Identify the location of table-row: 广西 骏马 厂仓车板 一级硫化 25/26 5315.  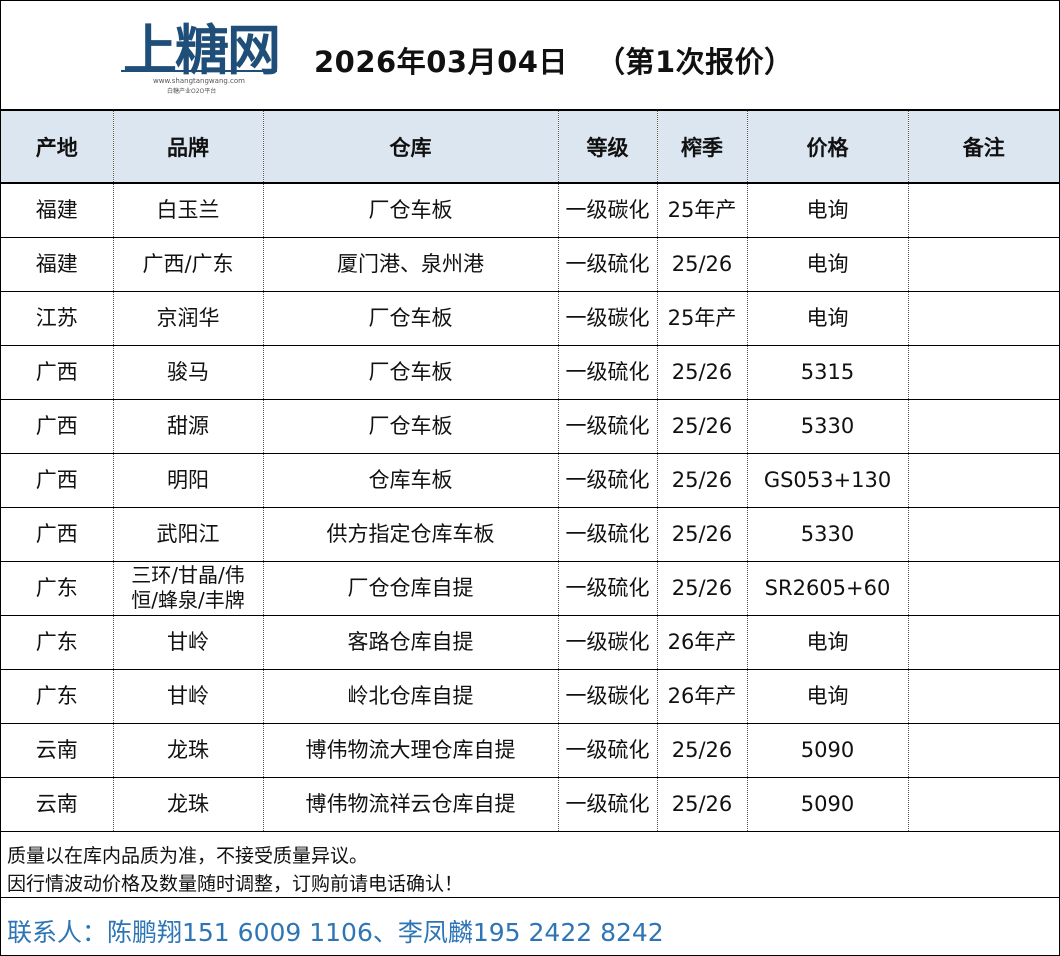
(530, 372).